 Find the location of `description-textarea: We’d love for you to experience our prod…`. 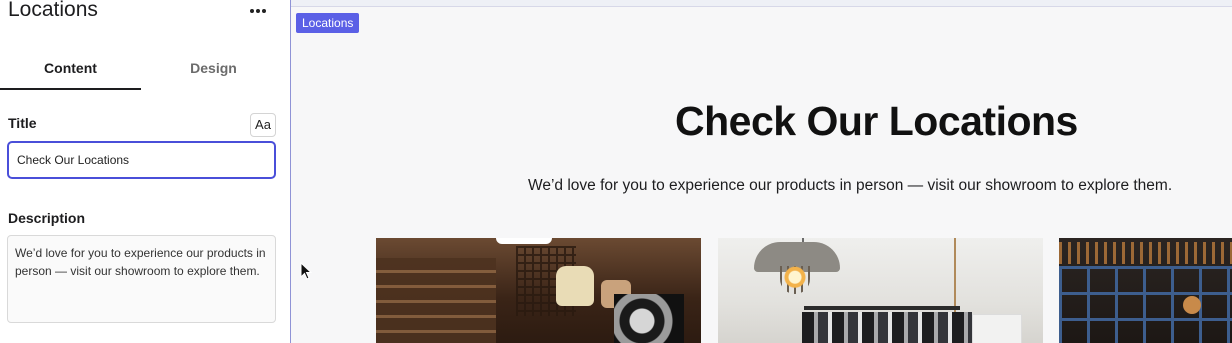

description-textarea: We’d love for you to experience our prod… is located at coordinates (141, 279).